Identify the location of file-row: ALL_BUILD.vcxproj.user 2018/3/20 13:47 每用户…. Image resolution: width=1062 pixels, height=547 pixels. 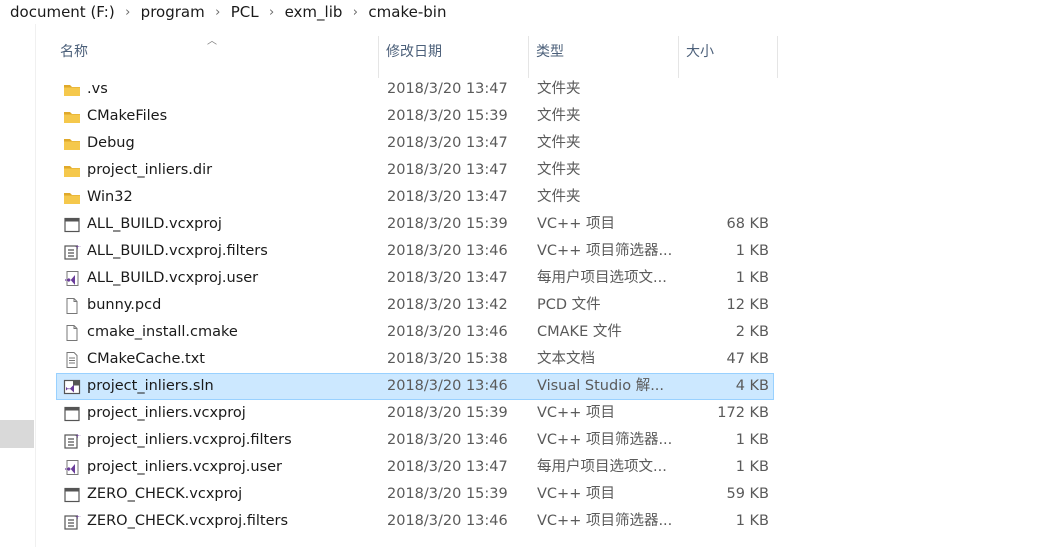
(415, 278).